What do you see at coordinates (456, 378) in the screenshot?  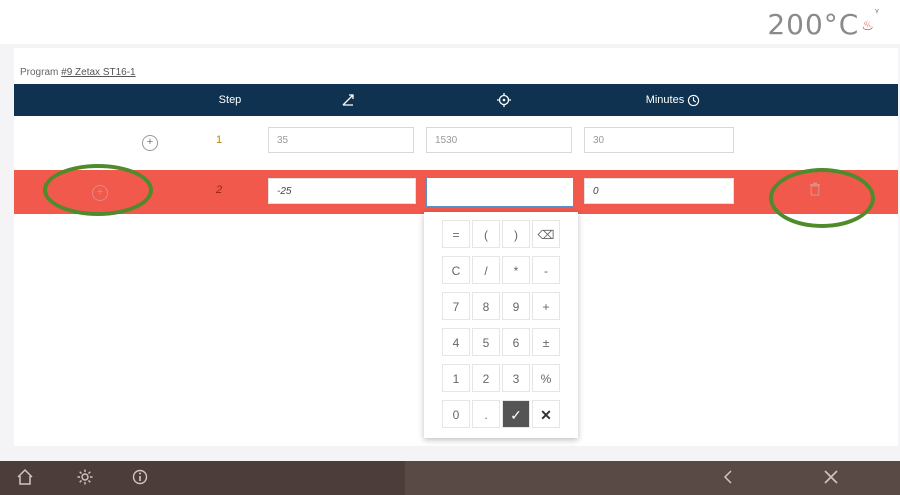 I see `key-1: 1` at bounding box center [456, 378].